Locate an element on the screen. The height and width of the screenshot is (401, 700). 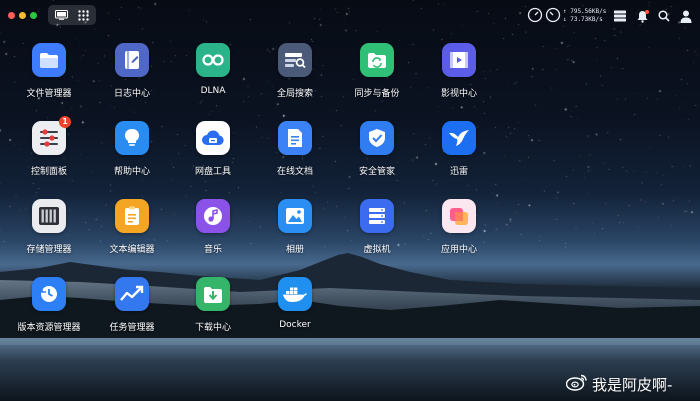
weibo-icon is located at coordinates (576, 384).